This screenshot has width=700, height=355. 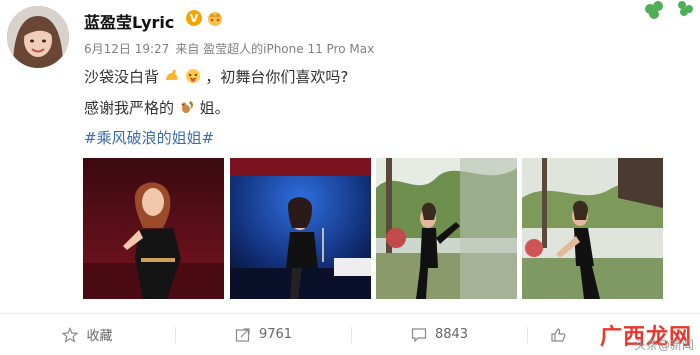 What do you see at coordinates (70, 334) in the screenshot?
I see `star-icon` at bounding box center [70, 334].